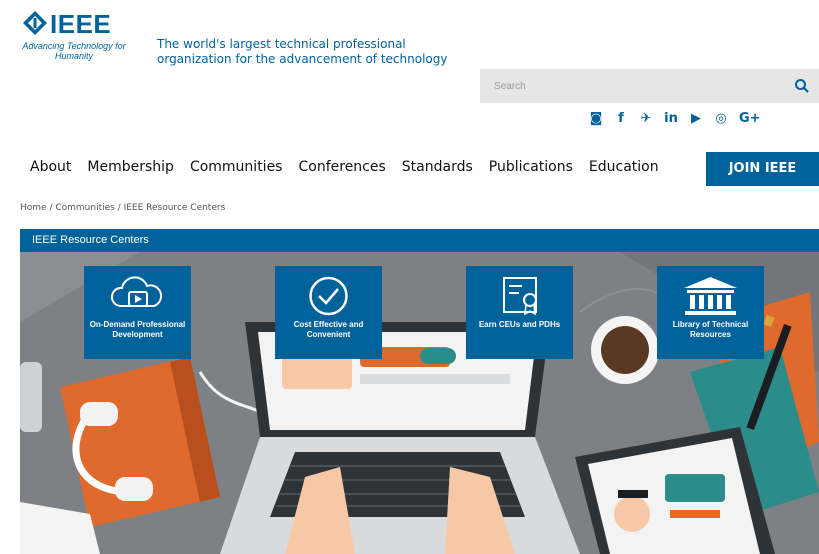 This screenshot has width=819, height=554. Describe the element at coordinates (710, 329) in the screenshot. I see `tile-label: Library of Technical Resources` at that location.